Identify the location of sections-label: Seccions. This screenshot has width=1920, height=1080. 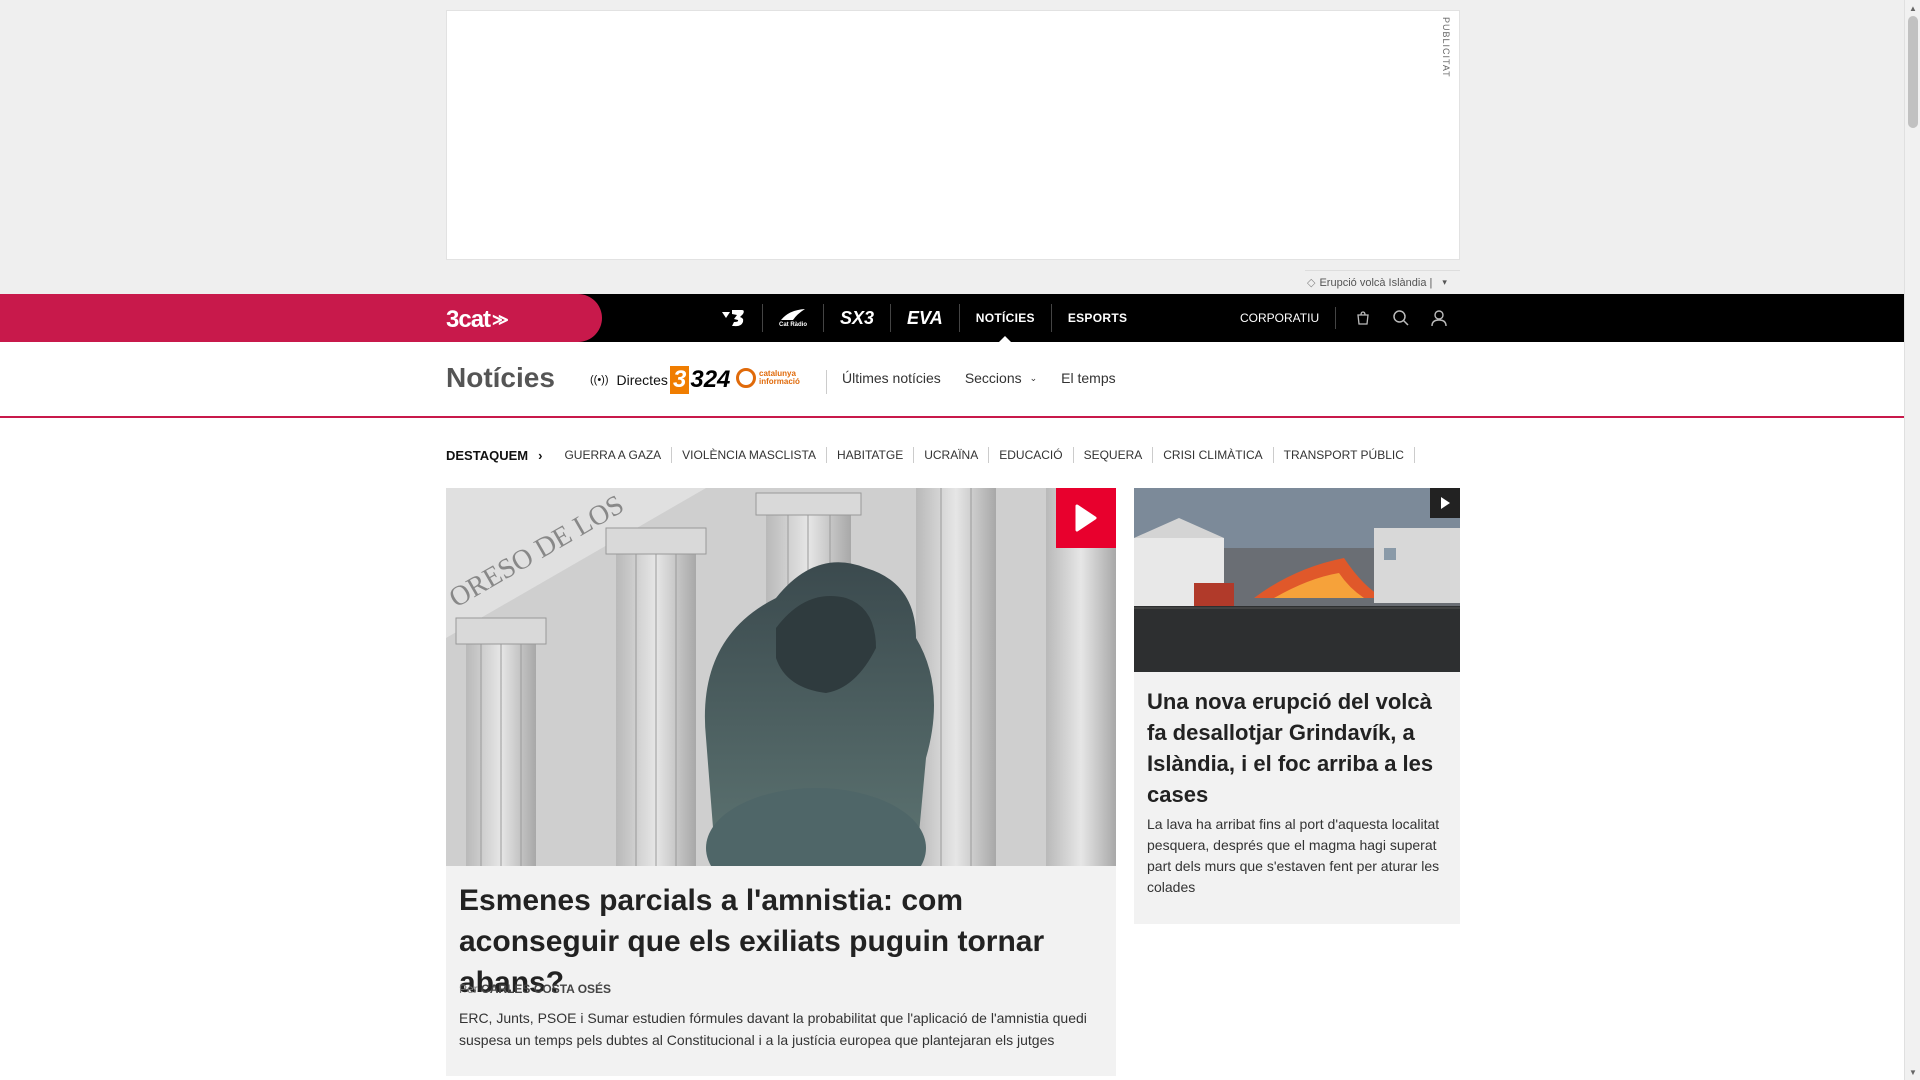
(993, 378).